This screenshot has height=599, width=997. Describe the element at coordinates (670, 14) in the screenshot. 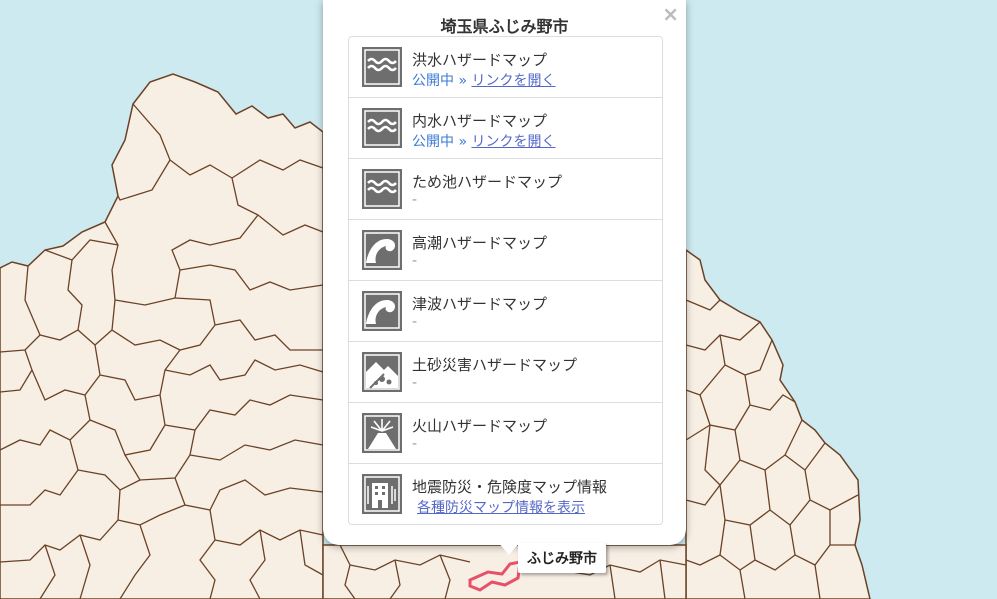

I see `close-button: ×` at that location.